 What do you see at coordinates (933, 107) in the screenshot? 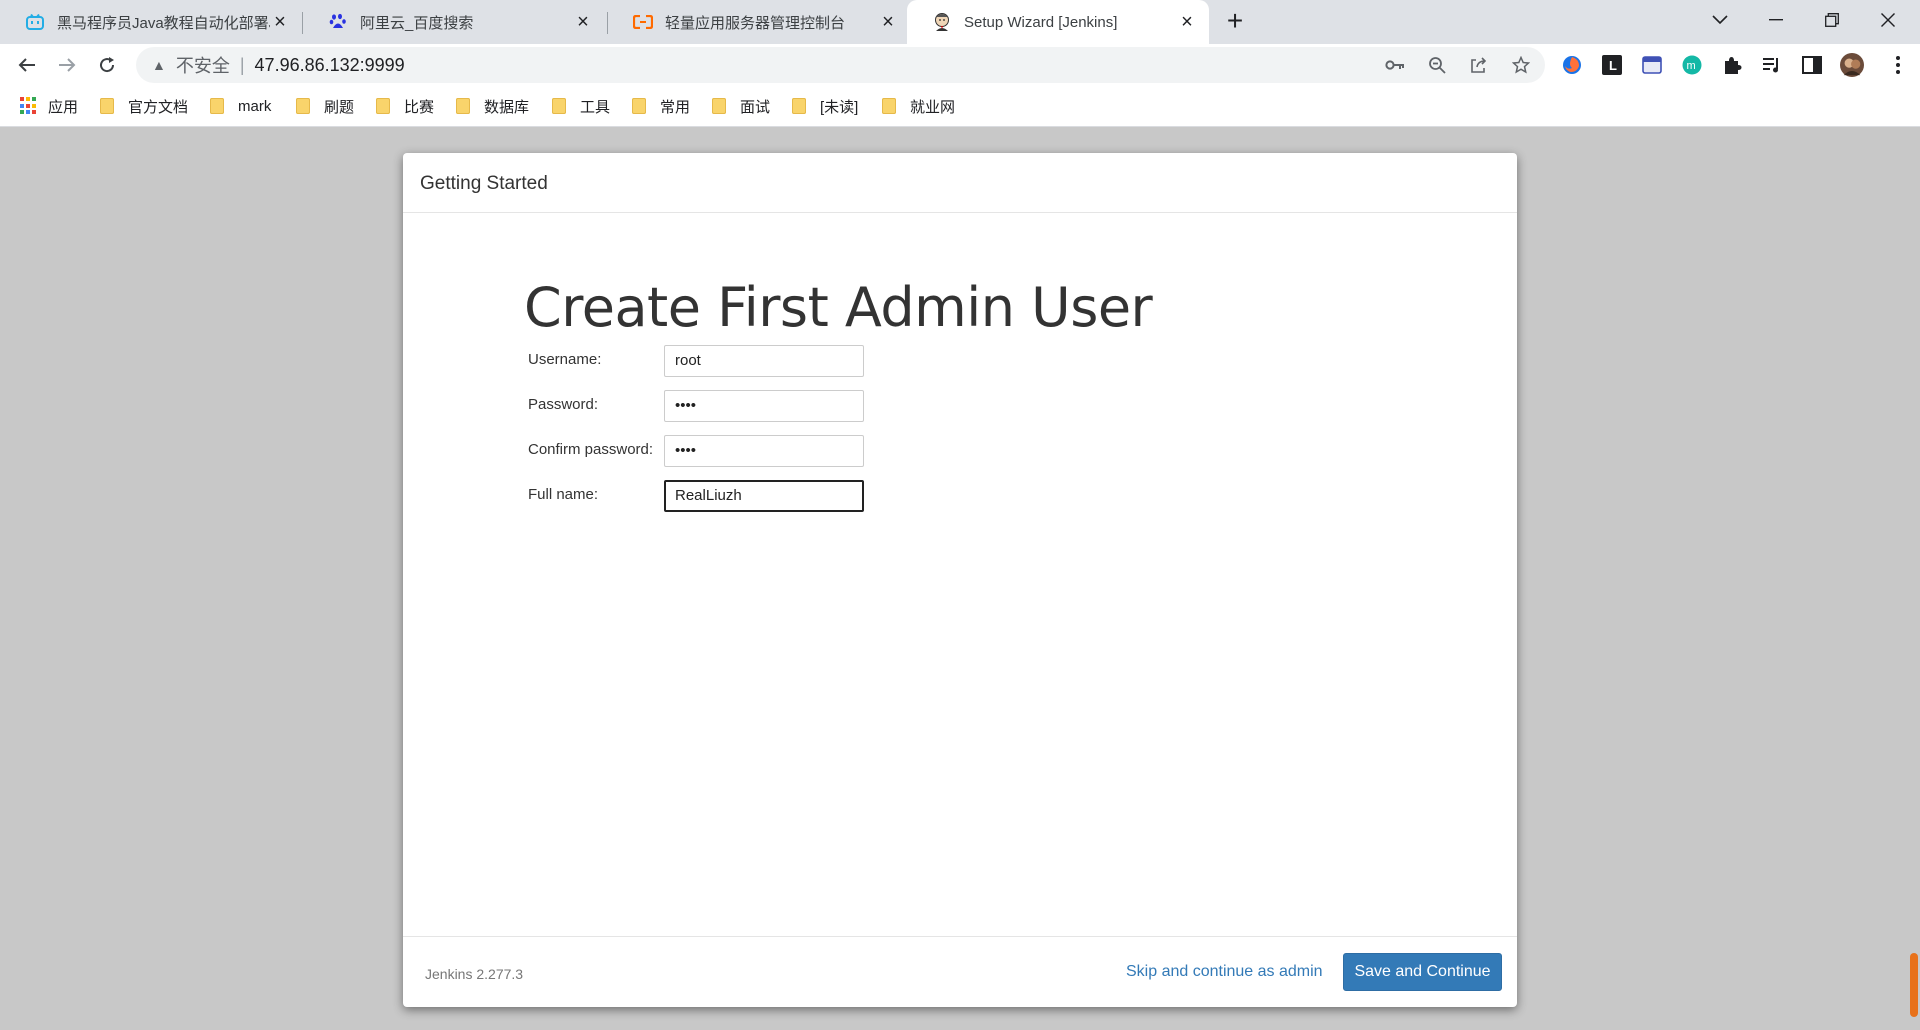
I see `bookmark-label: 就业网` at bounding box center [933, 107].